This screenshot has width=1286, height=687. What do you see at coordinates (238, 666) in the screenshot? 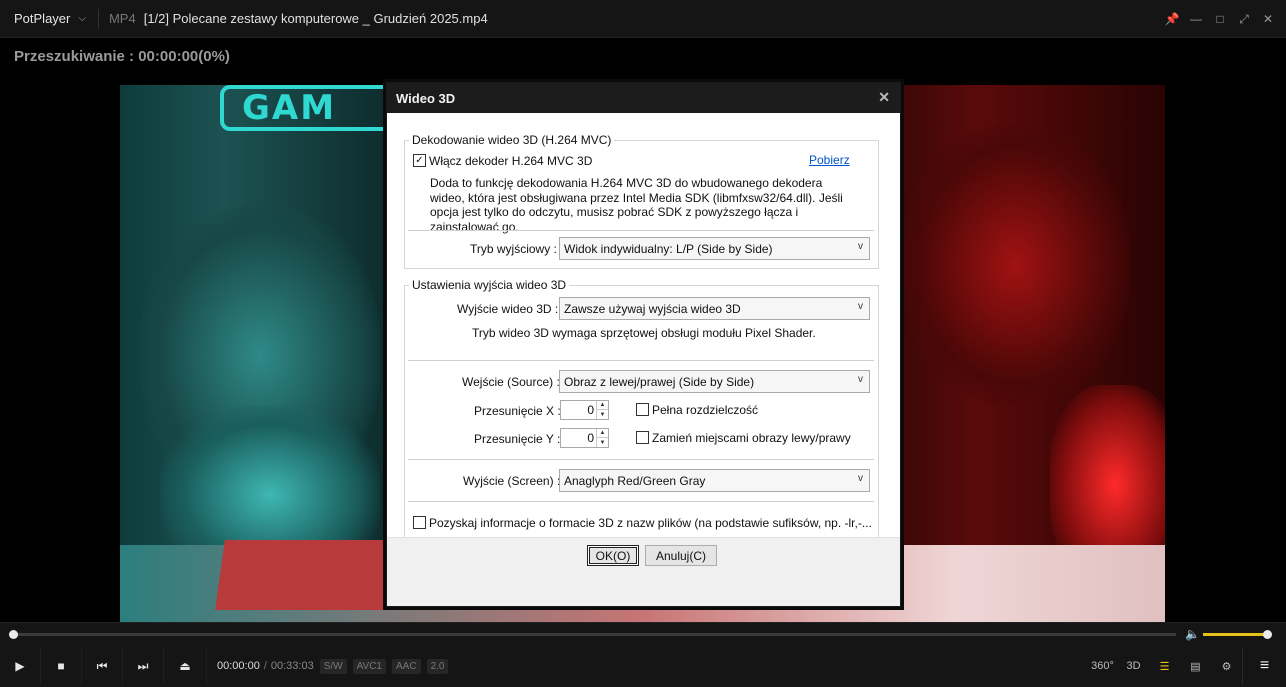
I see `time-current: 00:00:00` at bounding box center [238, 666].